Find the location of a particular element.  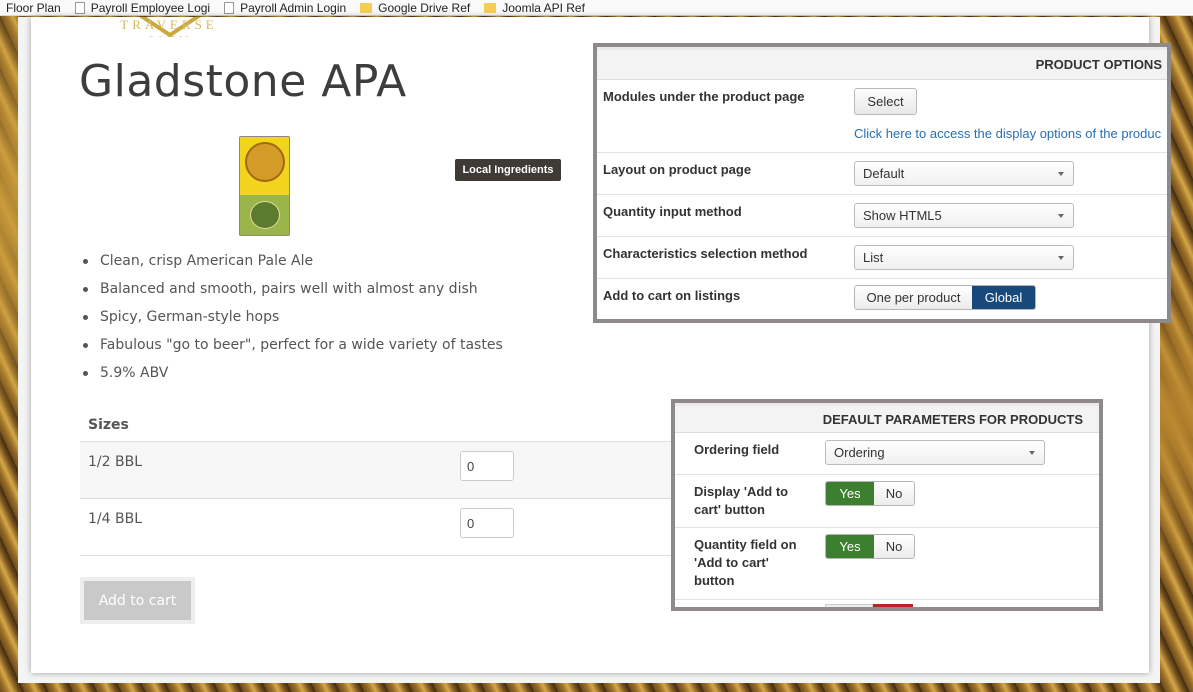

option-row-quantity: Quantity input method Show HTML5 is located at coordinates (882, 216).